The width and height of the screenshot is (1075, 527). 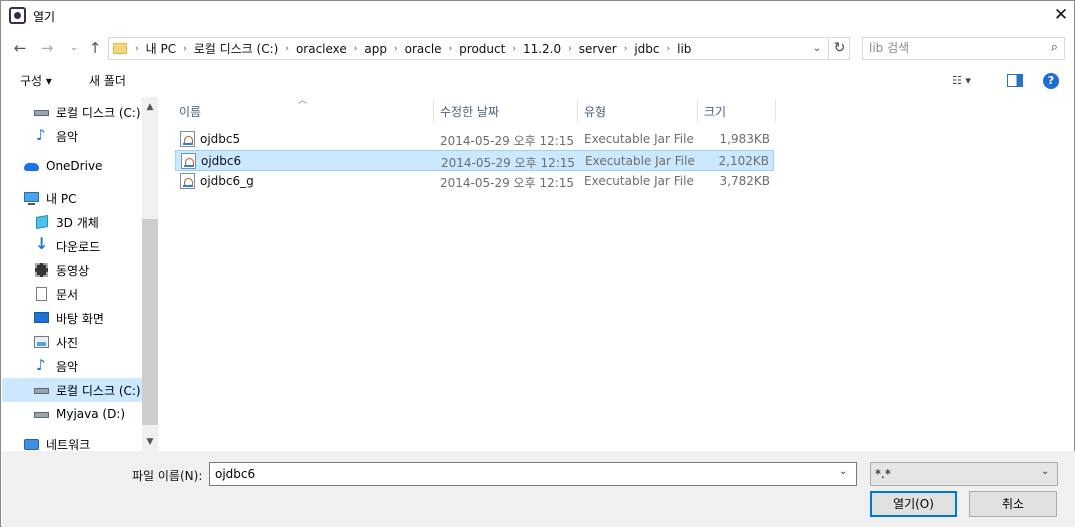 What do you see at coordinates (646, 49) in the screenshot?
I see `breadcrumb-item: jdbc` at bounding box center [646, 49].